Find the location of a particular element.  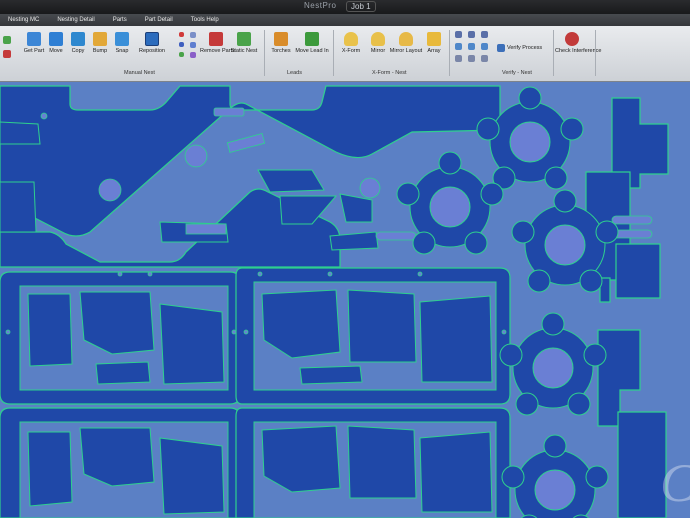

snap-icon is located at coordinates (122, 39).